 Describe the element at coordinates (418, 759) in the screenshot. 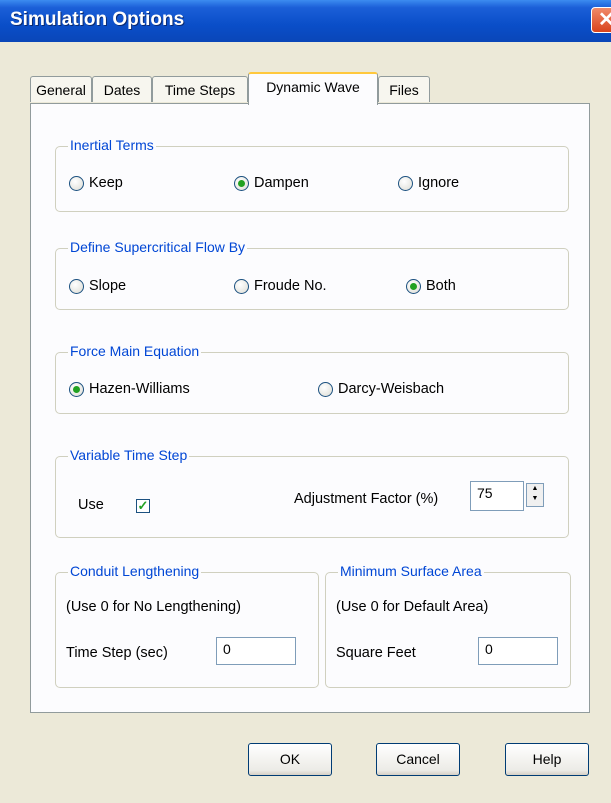

I see `cancel-button: Cancel` at that location.